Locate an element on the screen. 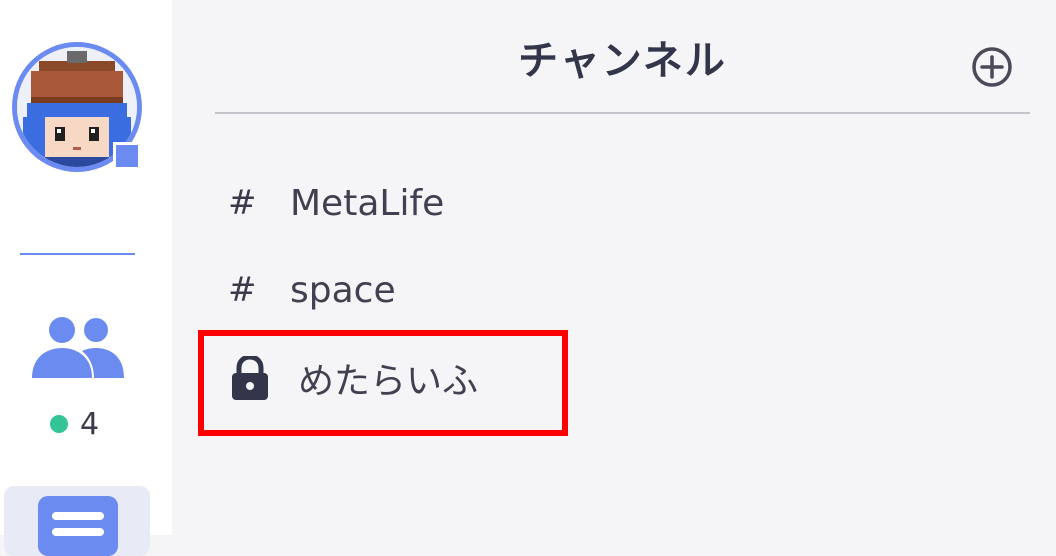 The height and width of the screenshot is (556, 1056). online-users: 4 is located at coordinates (75, 424).